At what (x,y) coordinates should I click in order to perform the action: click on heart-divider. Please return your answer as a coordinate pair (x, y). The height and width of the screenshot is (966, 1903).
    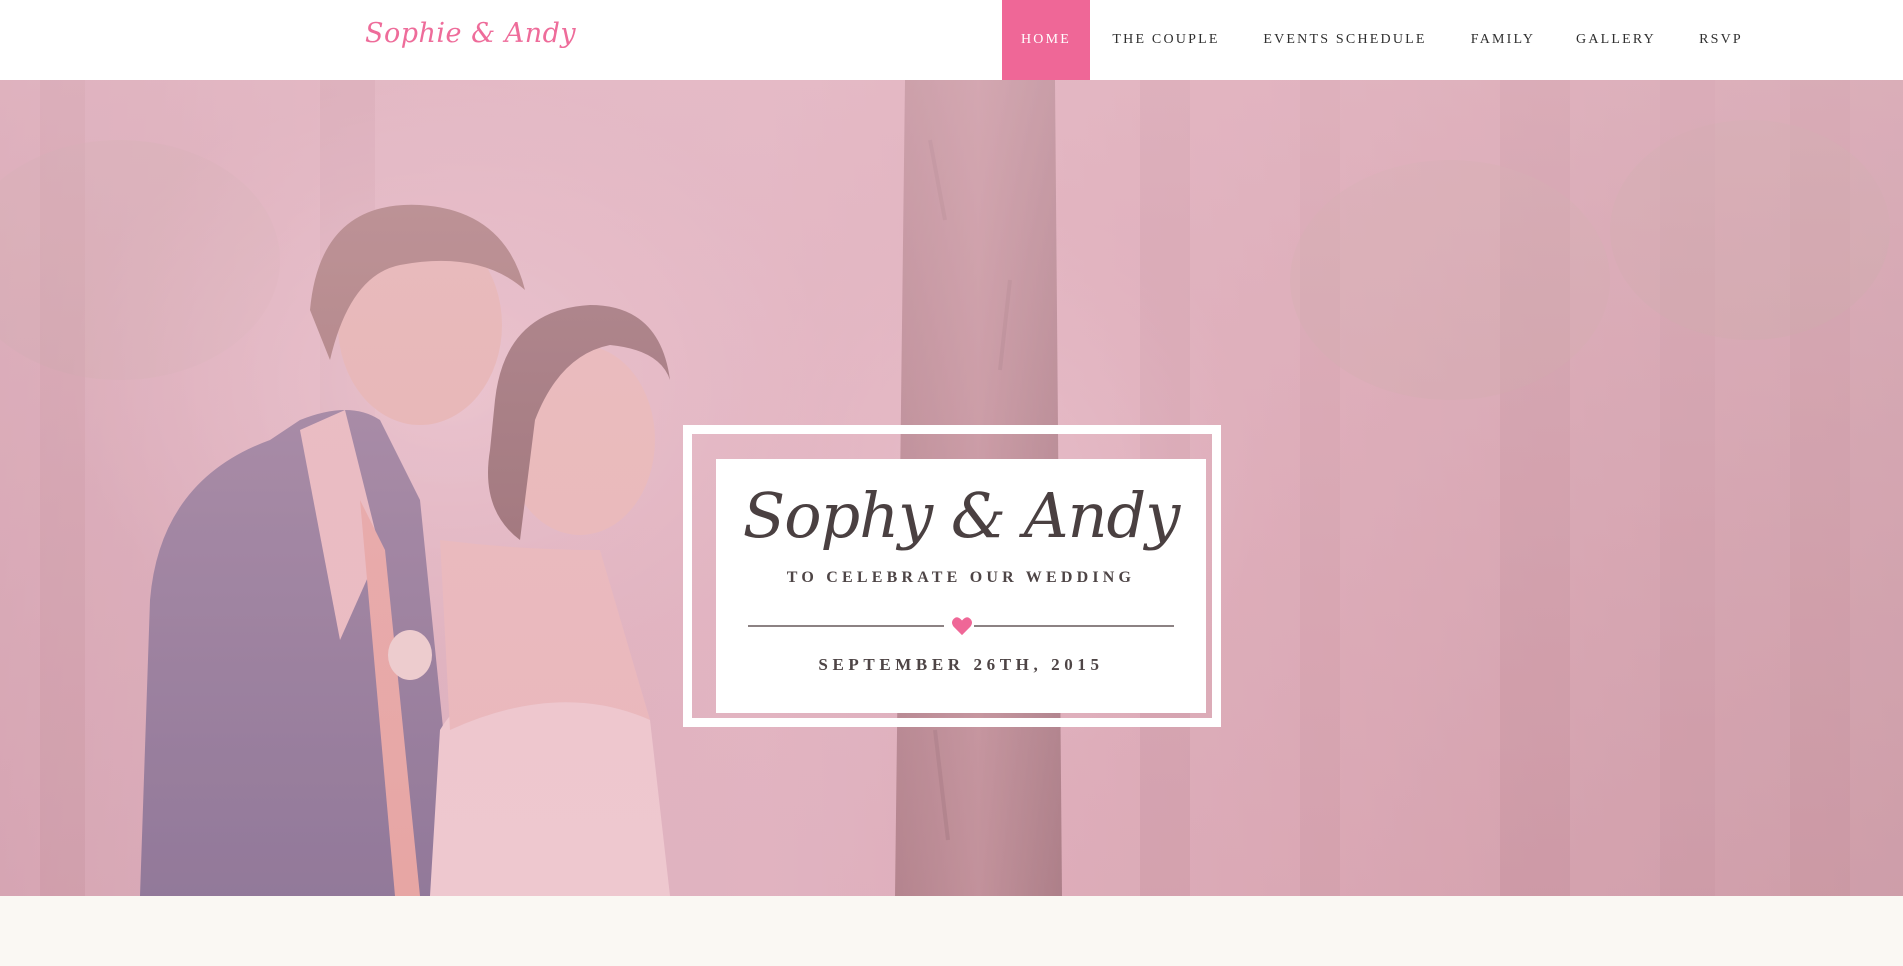
    Looking at the image, I should click on (961, 626).